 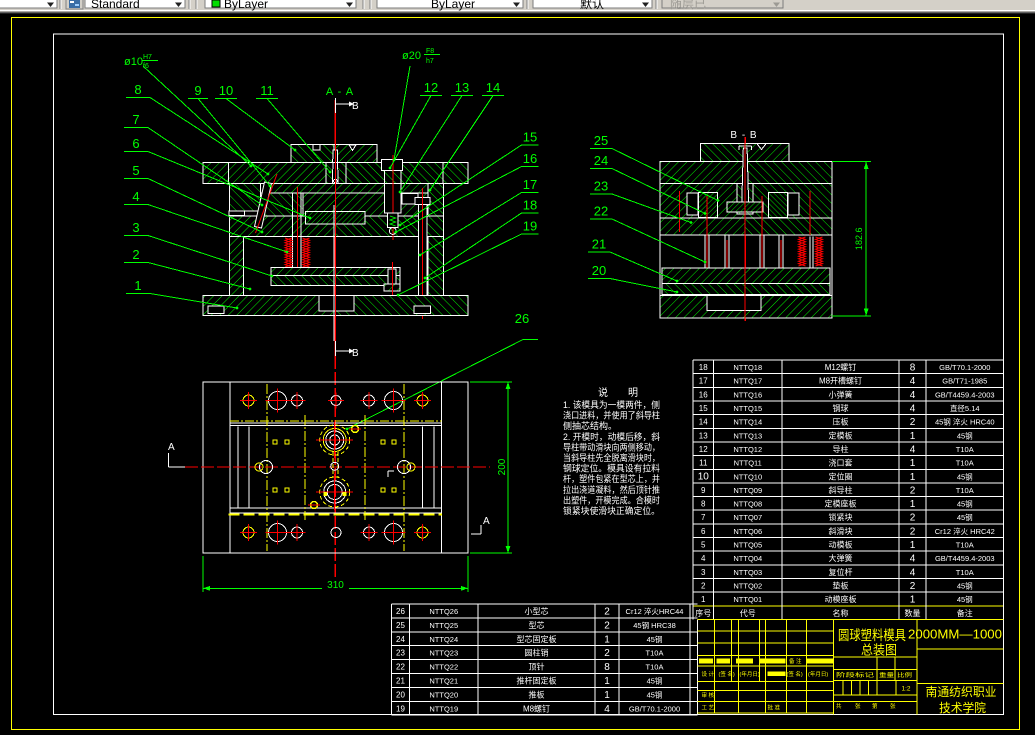 What do you see at coordinates (537, 625) in the screenshot?
I see `svg-text: 型芯` at bounding box center [537, 625].